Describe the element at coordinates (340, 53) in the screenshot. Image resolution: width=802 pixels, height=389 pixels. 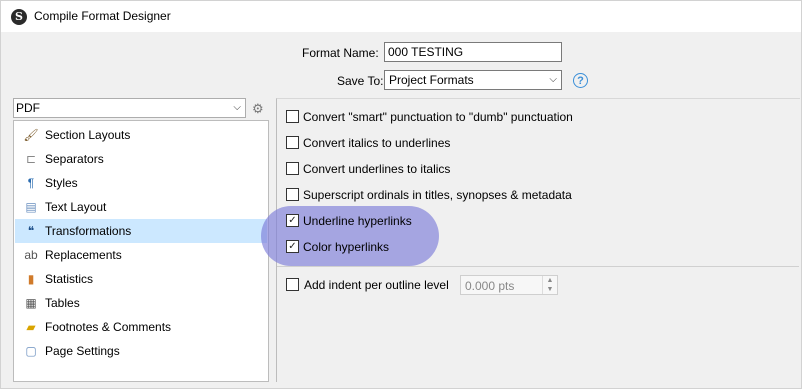
I see `format-name-label: Format Name:` at that location.